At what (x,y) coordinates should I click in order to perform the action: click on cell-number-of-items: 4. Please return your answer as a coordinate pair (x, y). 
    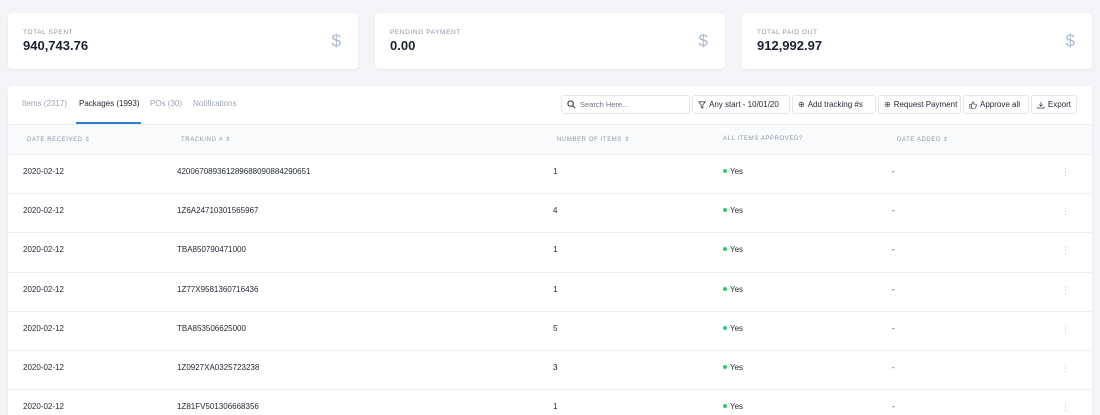
    Looking at the image, I should click on (555, 211).